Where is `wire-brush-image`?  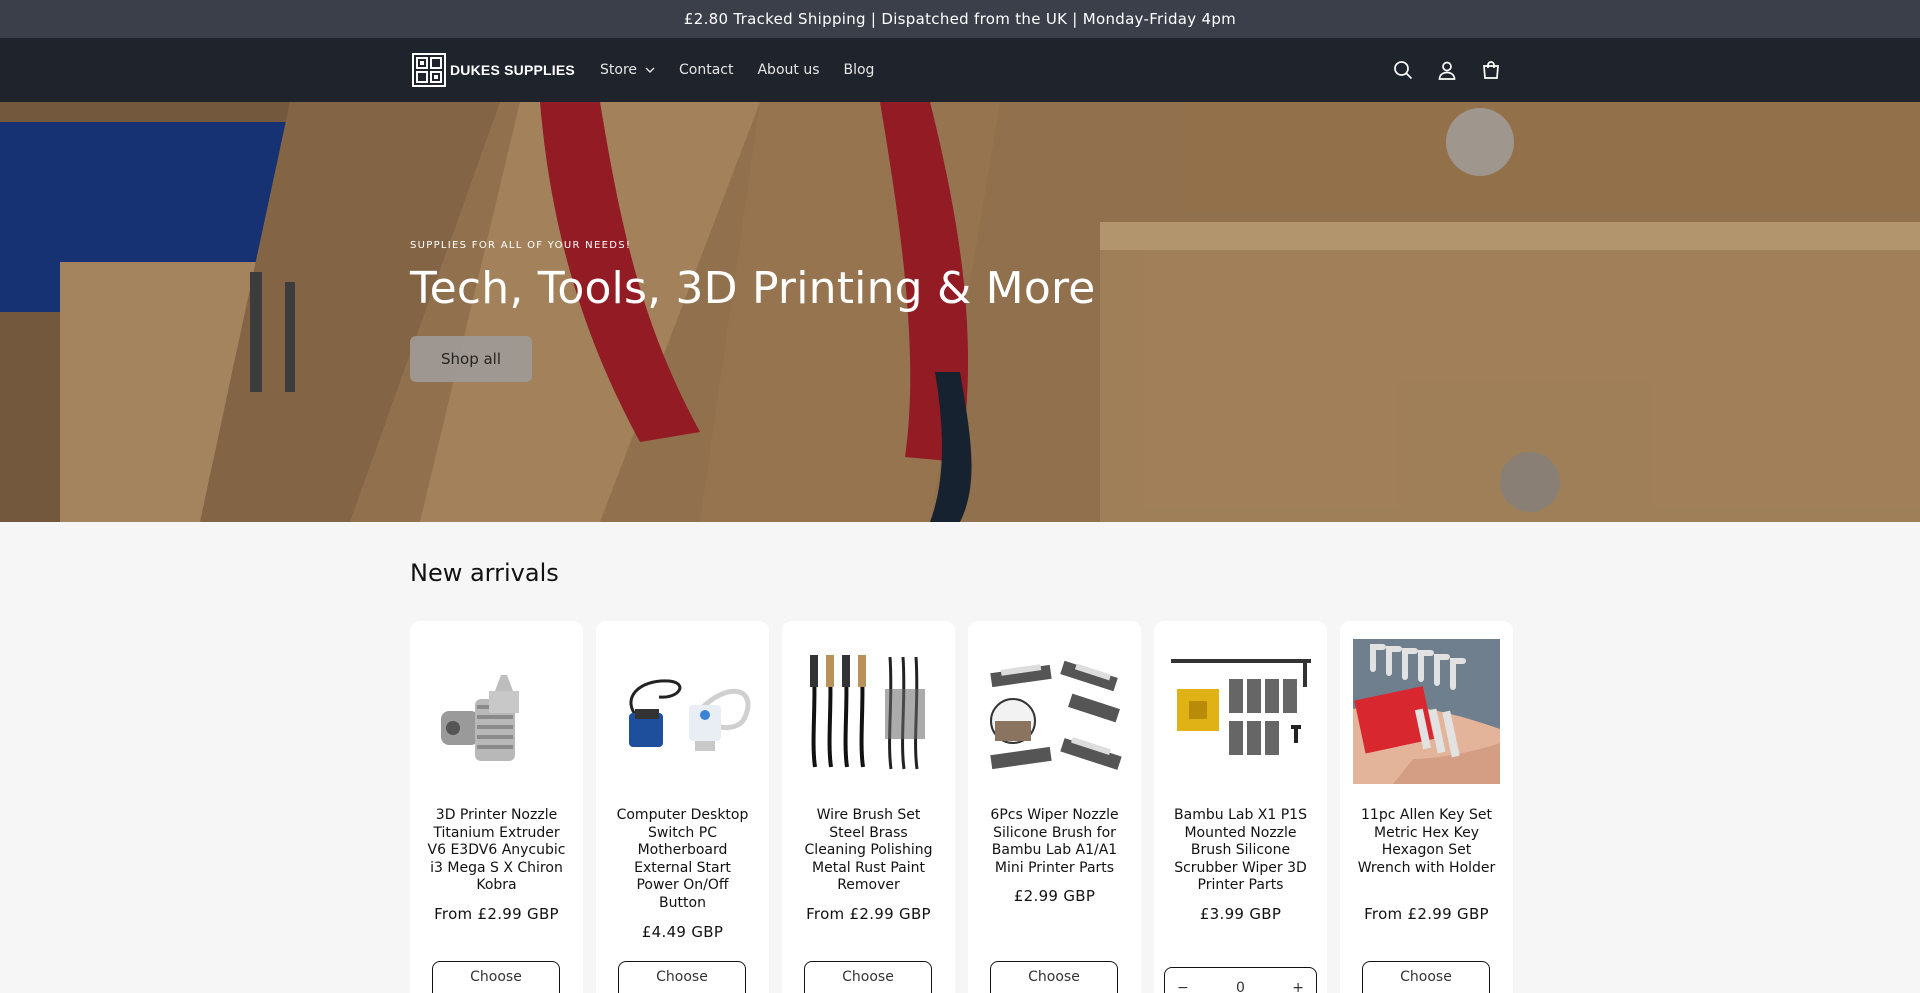
wire-brush-image is located at coordinates (868, 711).